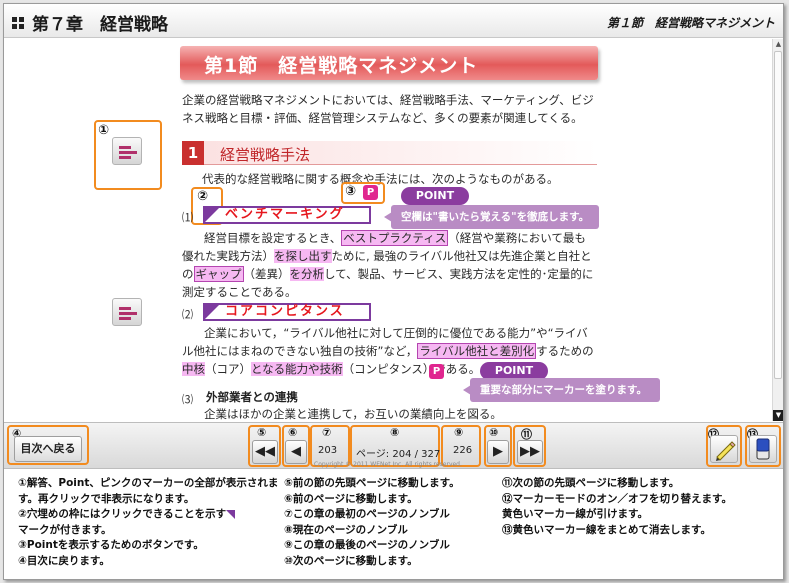 This screenshot has width=789, height=583. What do you see at coordinates (18, 22) in the screenshot?
I see `grid-icon` at bounding box center [18, 22].